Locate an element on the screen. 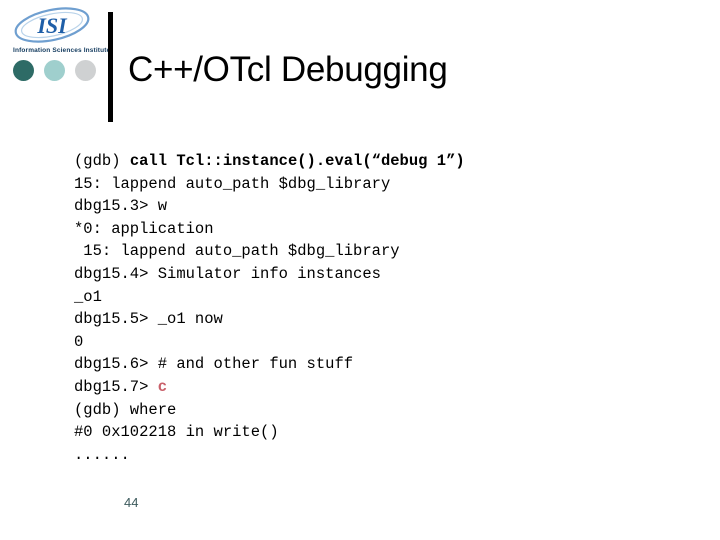 The height and width of the screenshot is (540, 720). terminal-line: dbg15.4> Simulator info instances is located at coordinates (374, 274).